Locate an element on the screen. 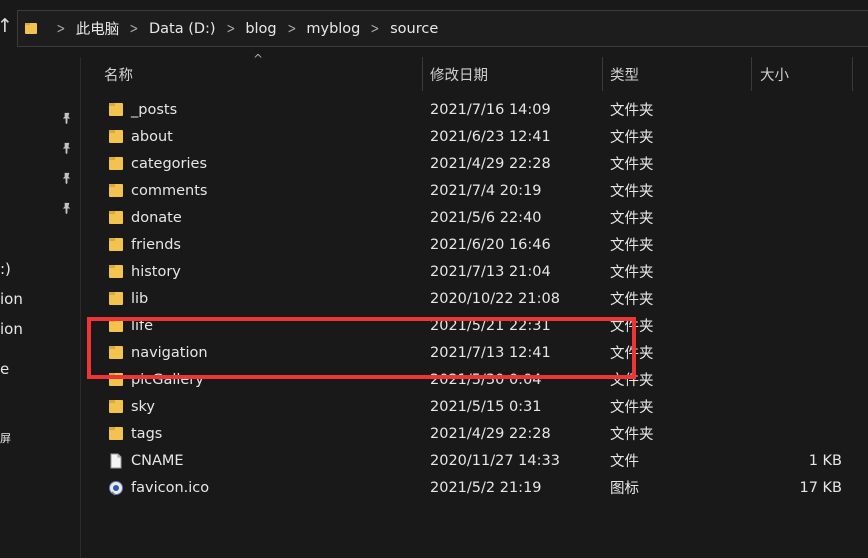 The height and width of the screenshot is (558, 868). file-name: about is located at coordinates (152, 136).